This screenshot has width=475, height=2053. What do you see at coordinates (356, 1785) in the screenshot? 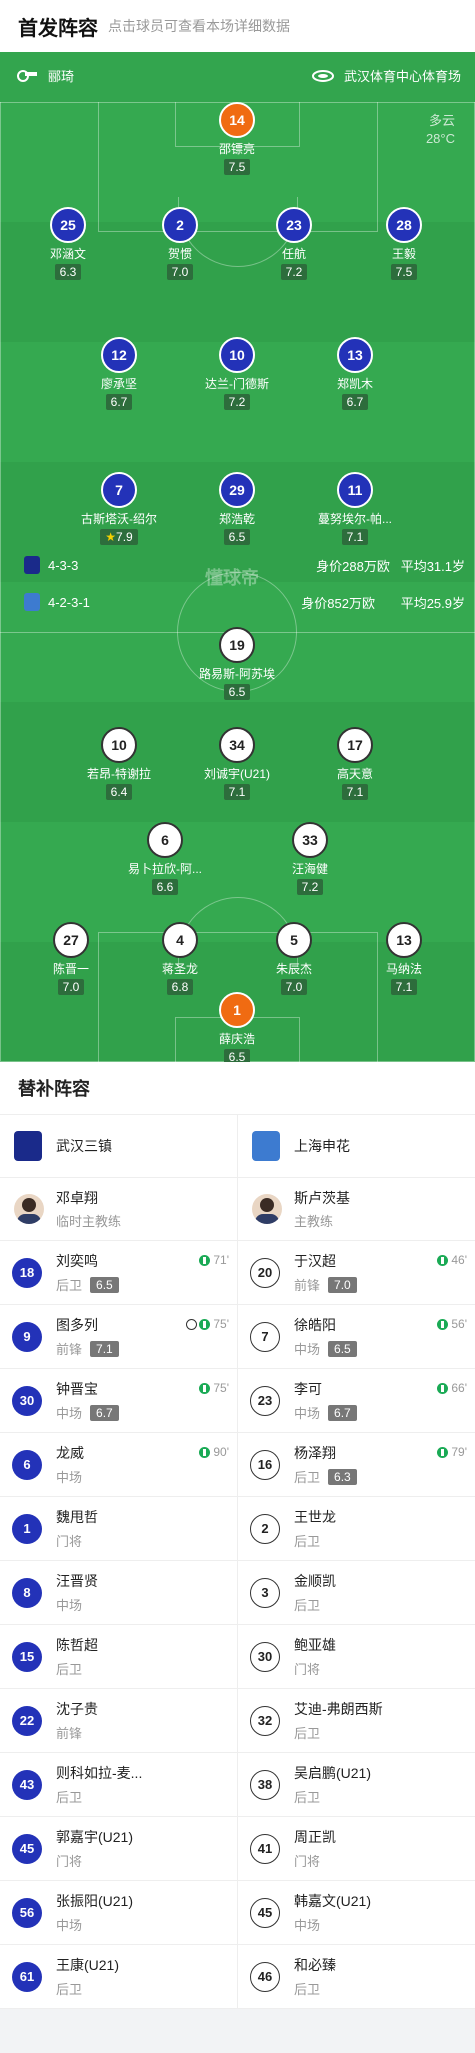
I see `sub-player-row: 38 吴启鹏(U21) 后卫` at bounding box center [356, 1785].